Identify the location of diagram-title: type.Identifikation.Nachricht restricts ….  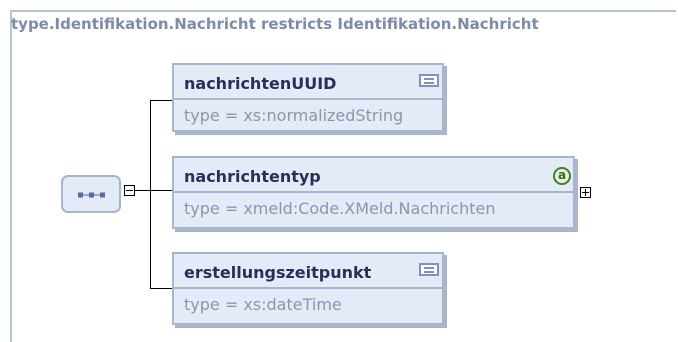
(275, 24).